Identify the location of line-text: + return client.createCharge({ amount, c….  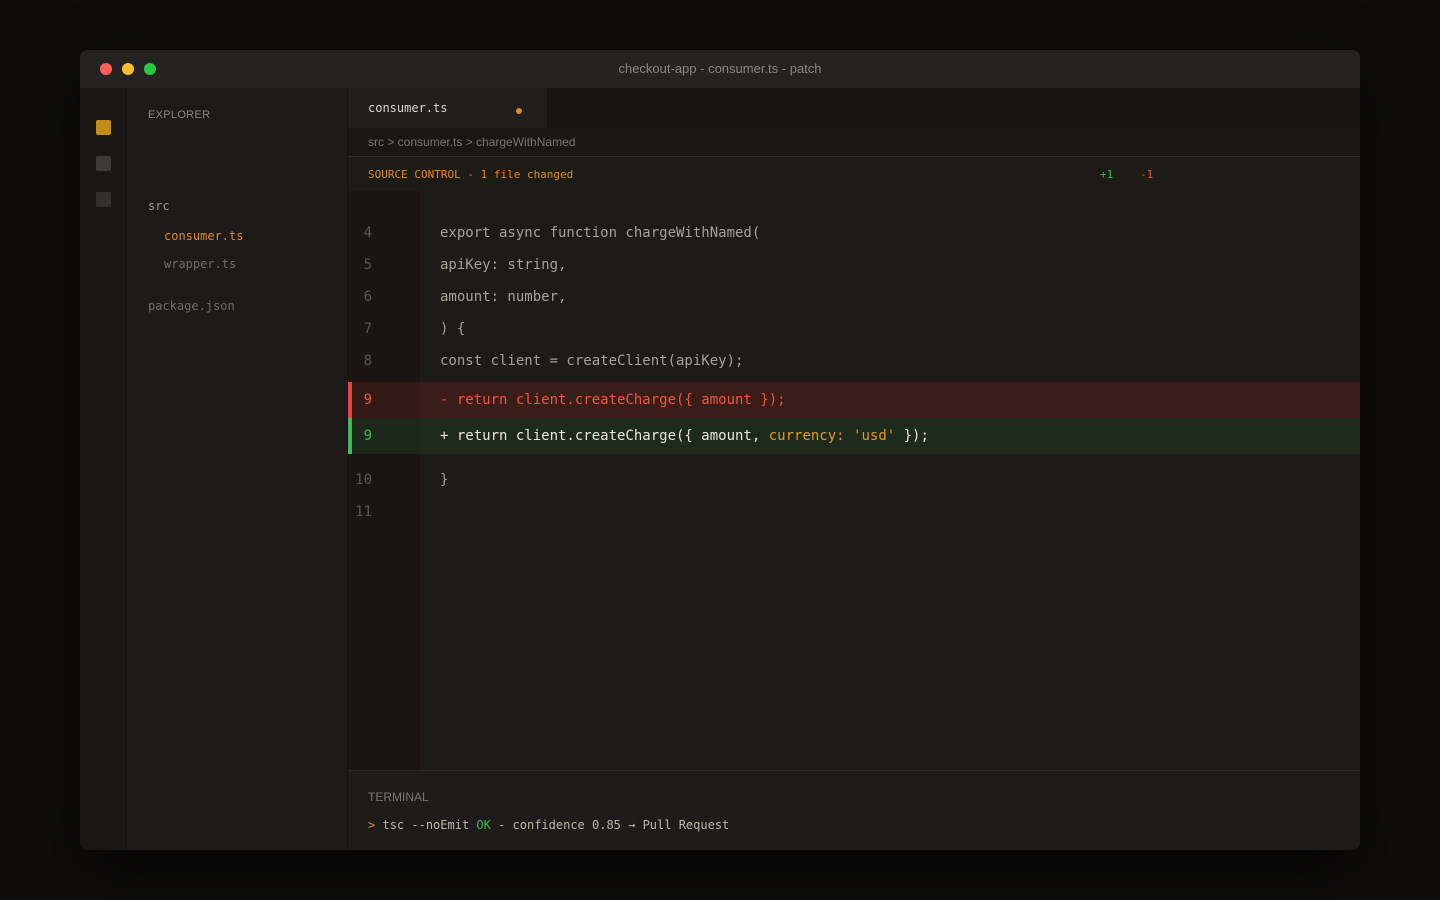
(684, 436).